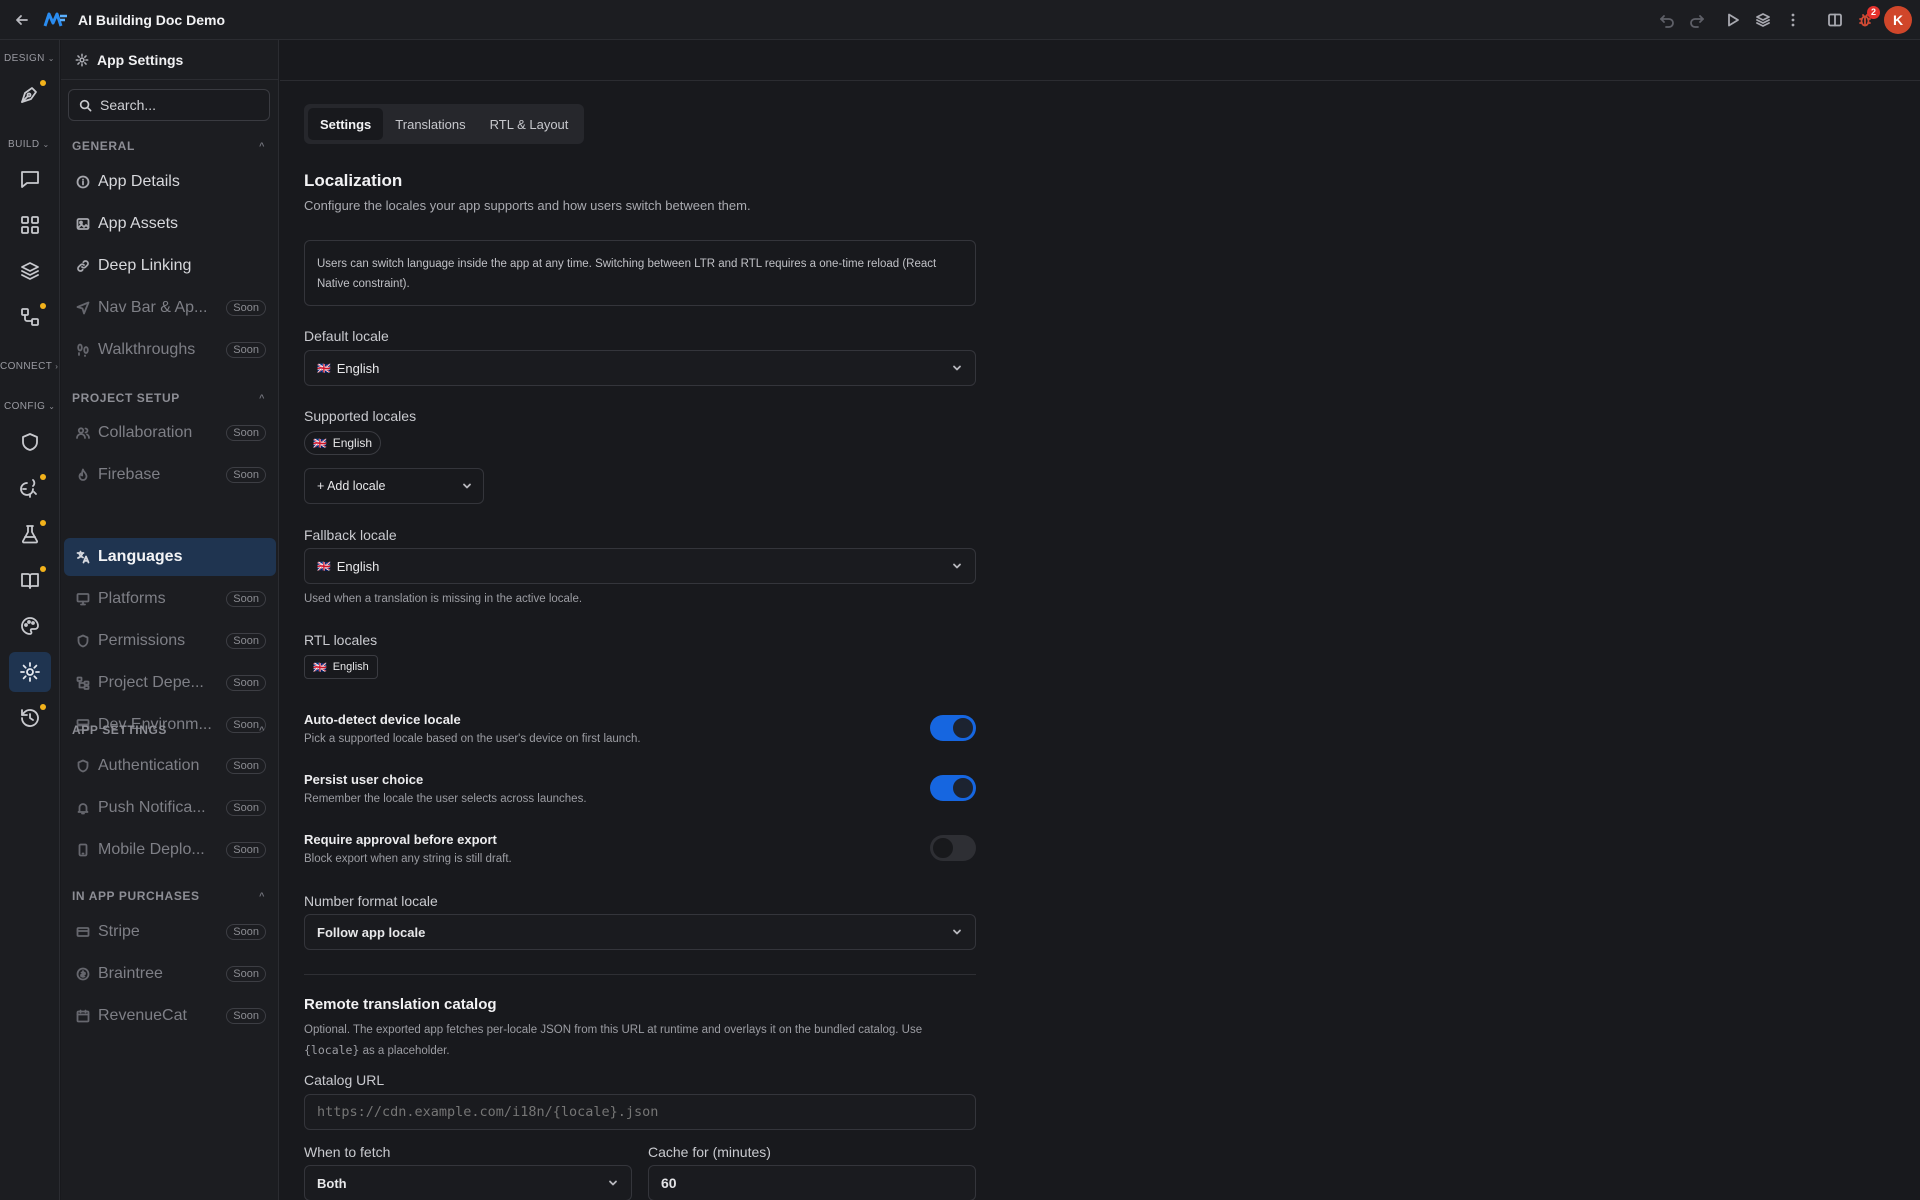 This screenshot has width=1920, height=1200. What do you see at coordinates (83, 932) in the screenshot?
I see `credit-card-icon` at bounding box center [83, 932].